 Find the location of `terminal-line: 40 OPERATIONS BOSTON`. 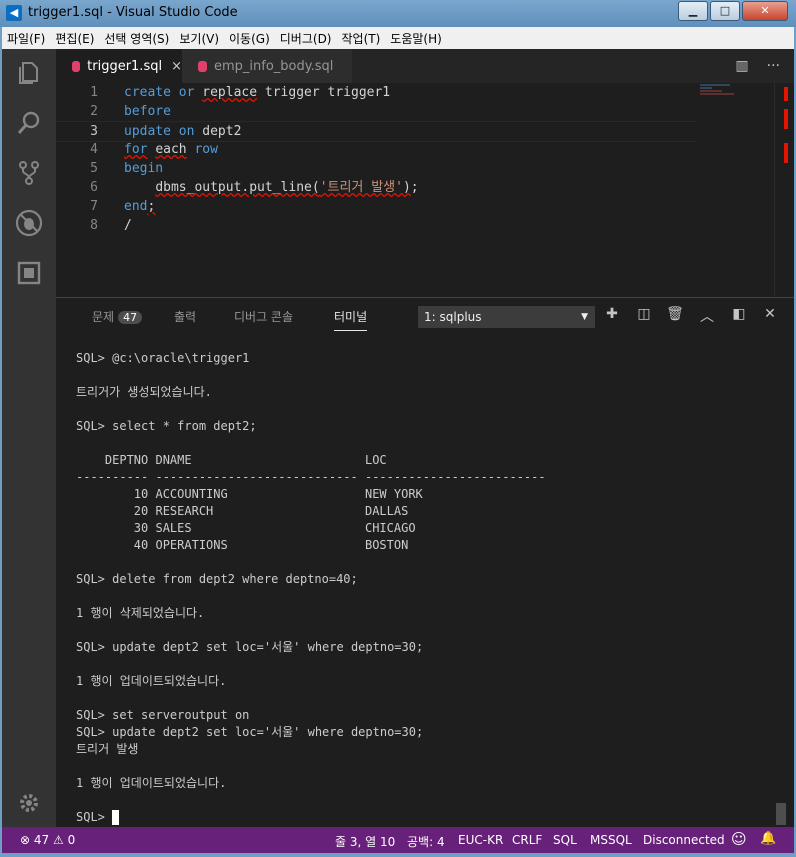

terminal-line: 40 OPERATIONS BOSTON is located at coordinates (242, 545).